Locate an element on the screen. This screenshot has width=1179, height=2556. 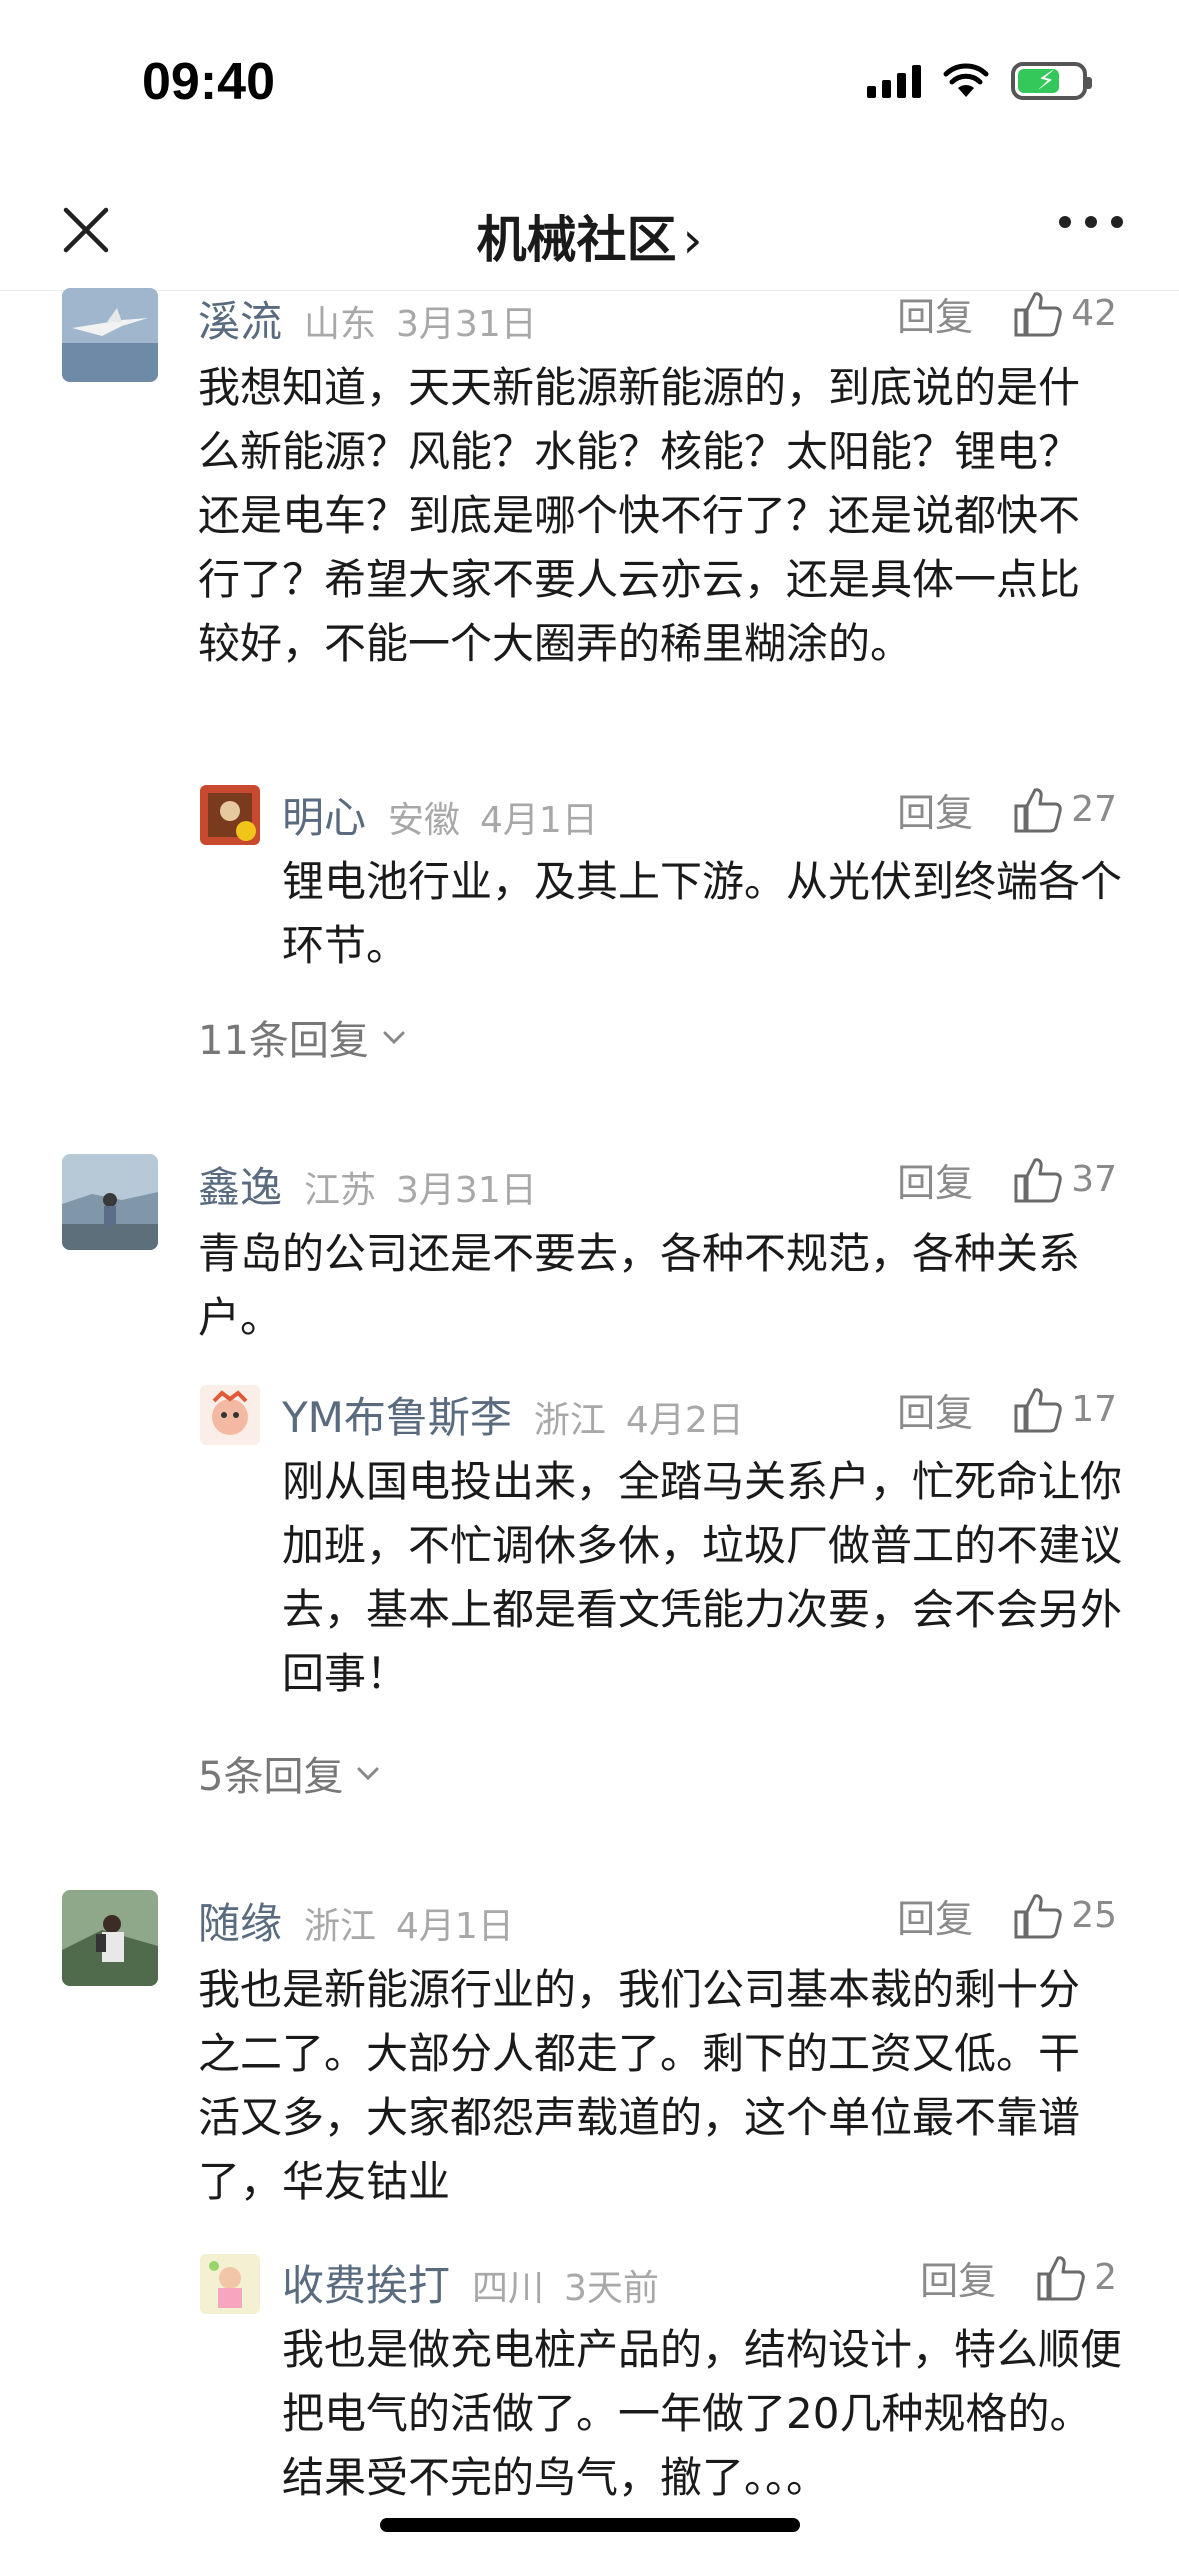
reply-meta: 明心 安徽 4月1日 is located at coordinates (440, 814).